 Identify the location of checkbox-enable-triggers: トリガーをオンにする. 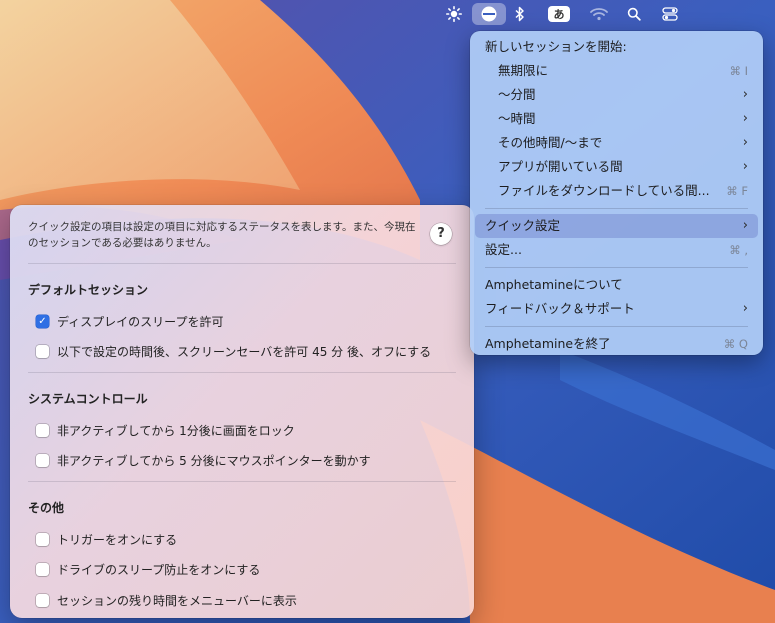
(106, 539).